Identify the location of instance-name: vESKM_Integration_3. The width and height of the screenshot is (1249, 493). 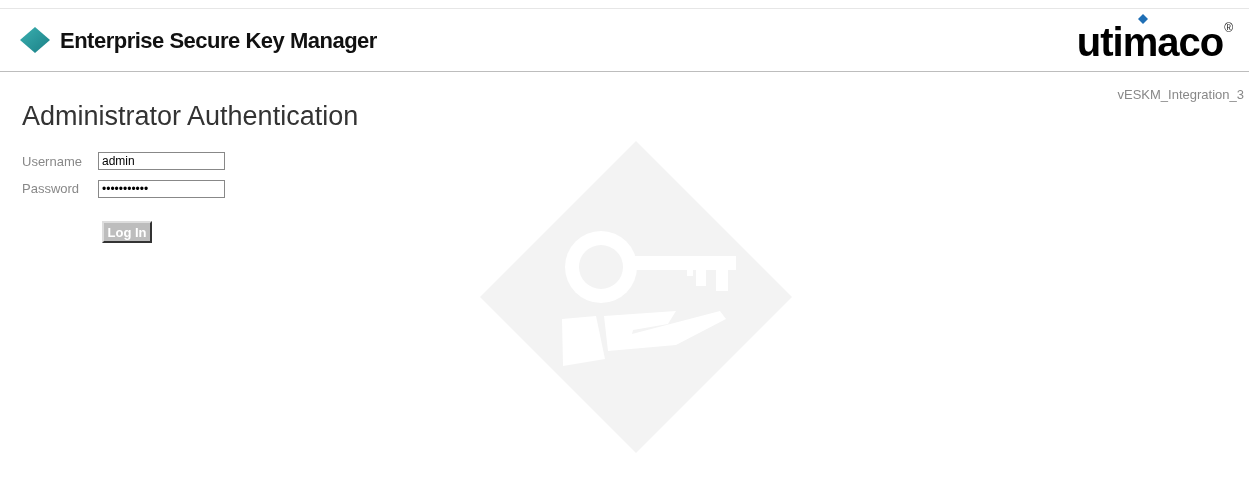
(1180, 95).